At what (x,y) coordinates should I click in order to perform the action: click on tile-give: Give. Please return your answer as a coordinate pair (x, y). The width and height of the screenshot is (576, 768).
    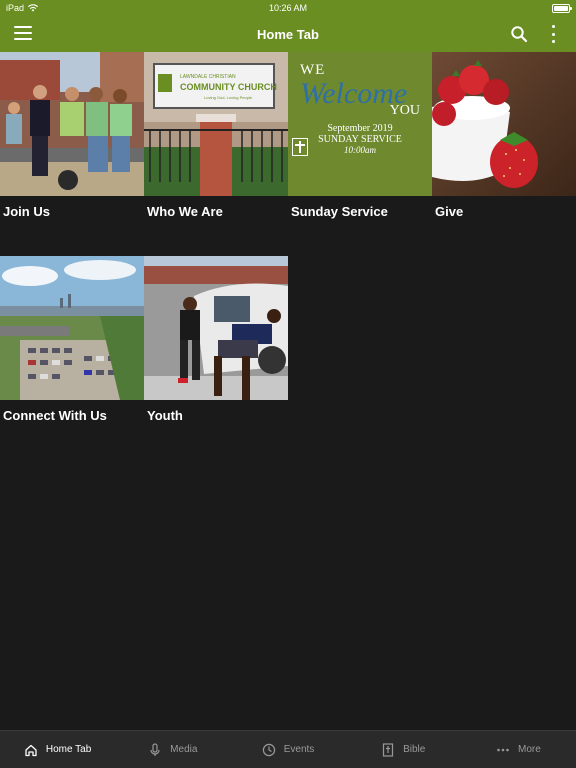
    Looking at the image, I should click on (504, 147).